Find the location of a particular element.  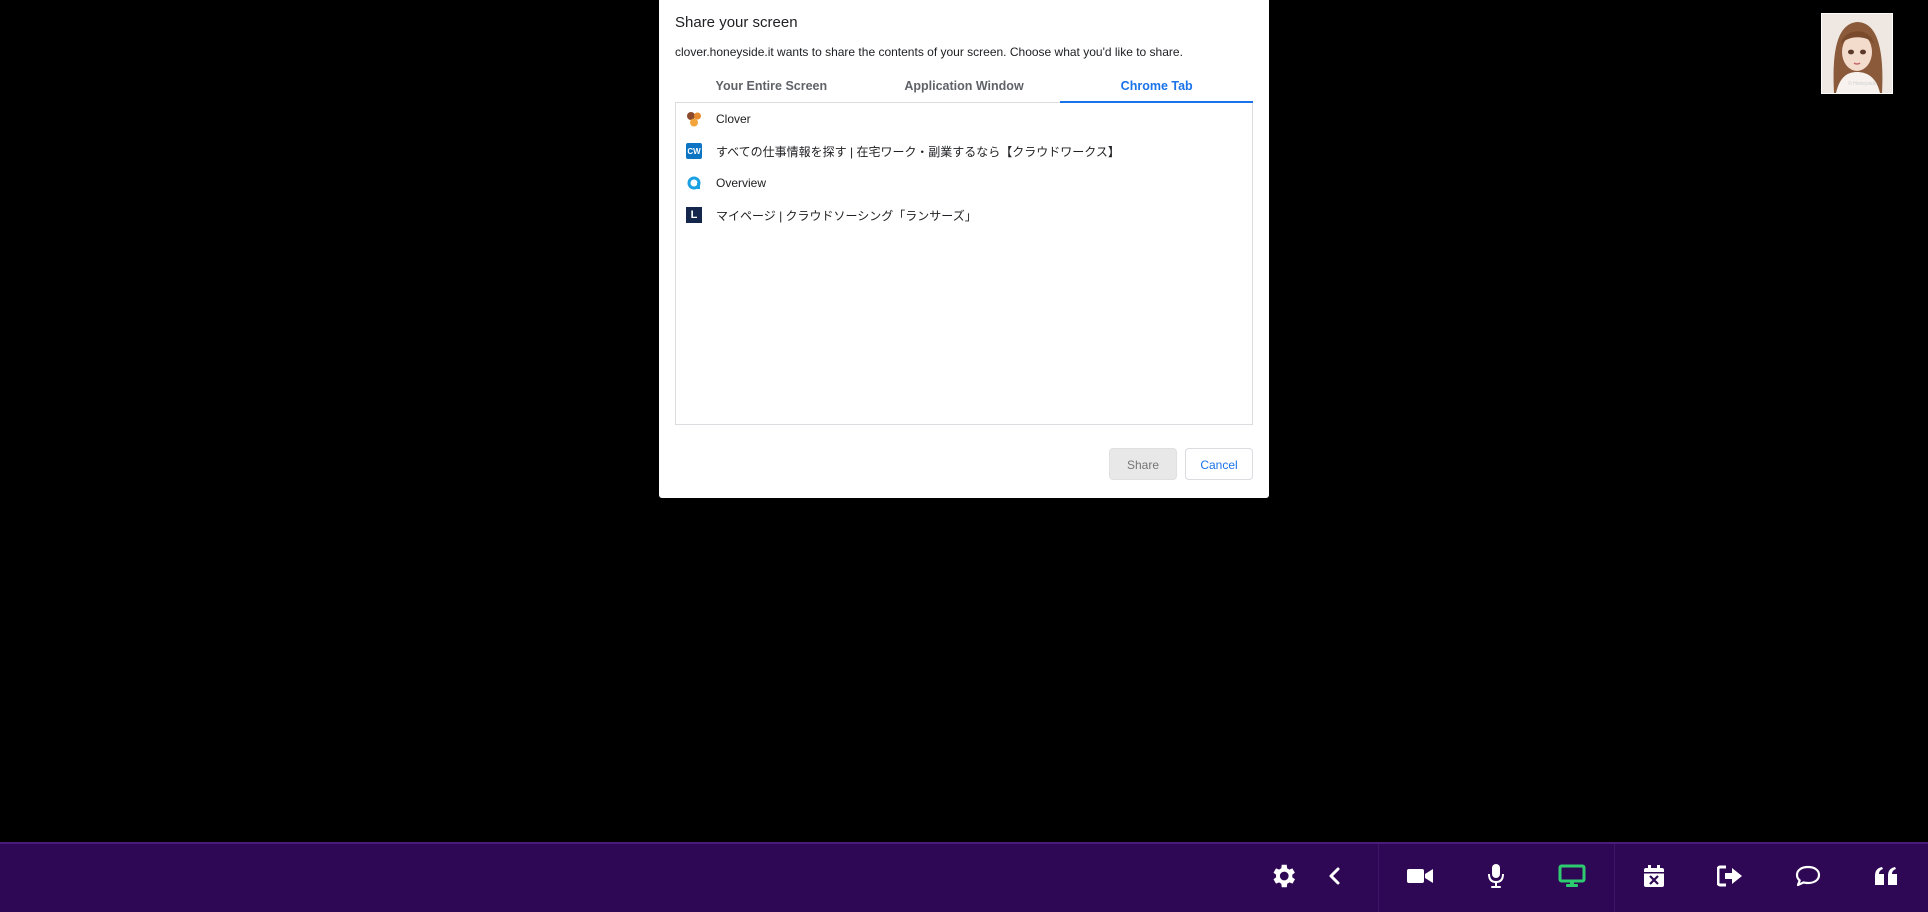

quote-icon is located at coordinates (1886, 878).